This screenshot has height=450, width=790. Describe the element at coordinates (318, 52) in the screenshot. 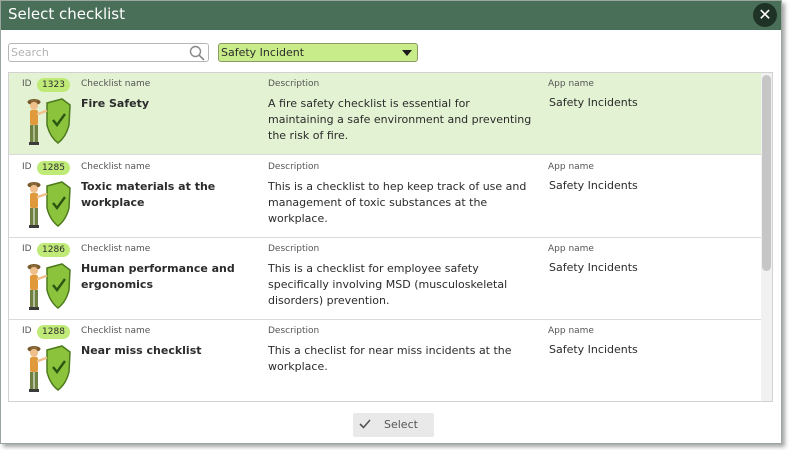

I see `checklist-type-dropdown: Safety Incident` at that location.